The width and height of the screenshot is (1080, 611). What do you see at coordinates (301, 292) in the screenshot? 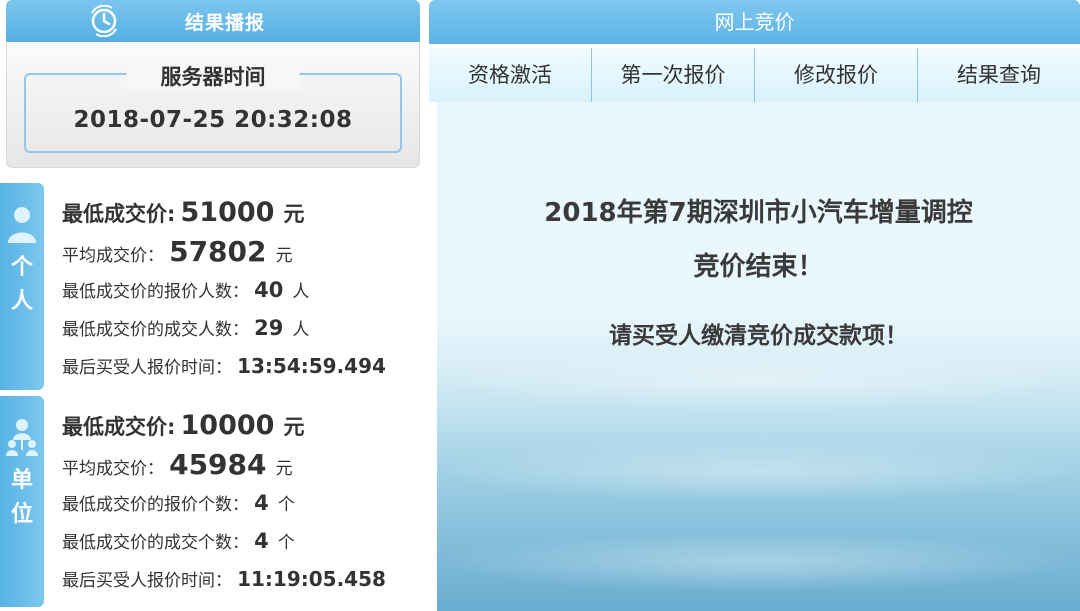
I see `person-bid-count-unit: 人` at bounding box center [301, 292].